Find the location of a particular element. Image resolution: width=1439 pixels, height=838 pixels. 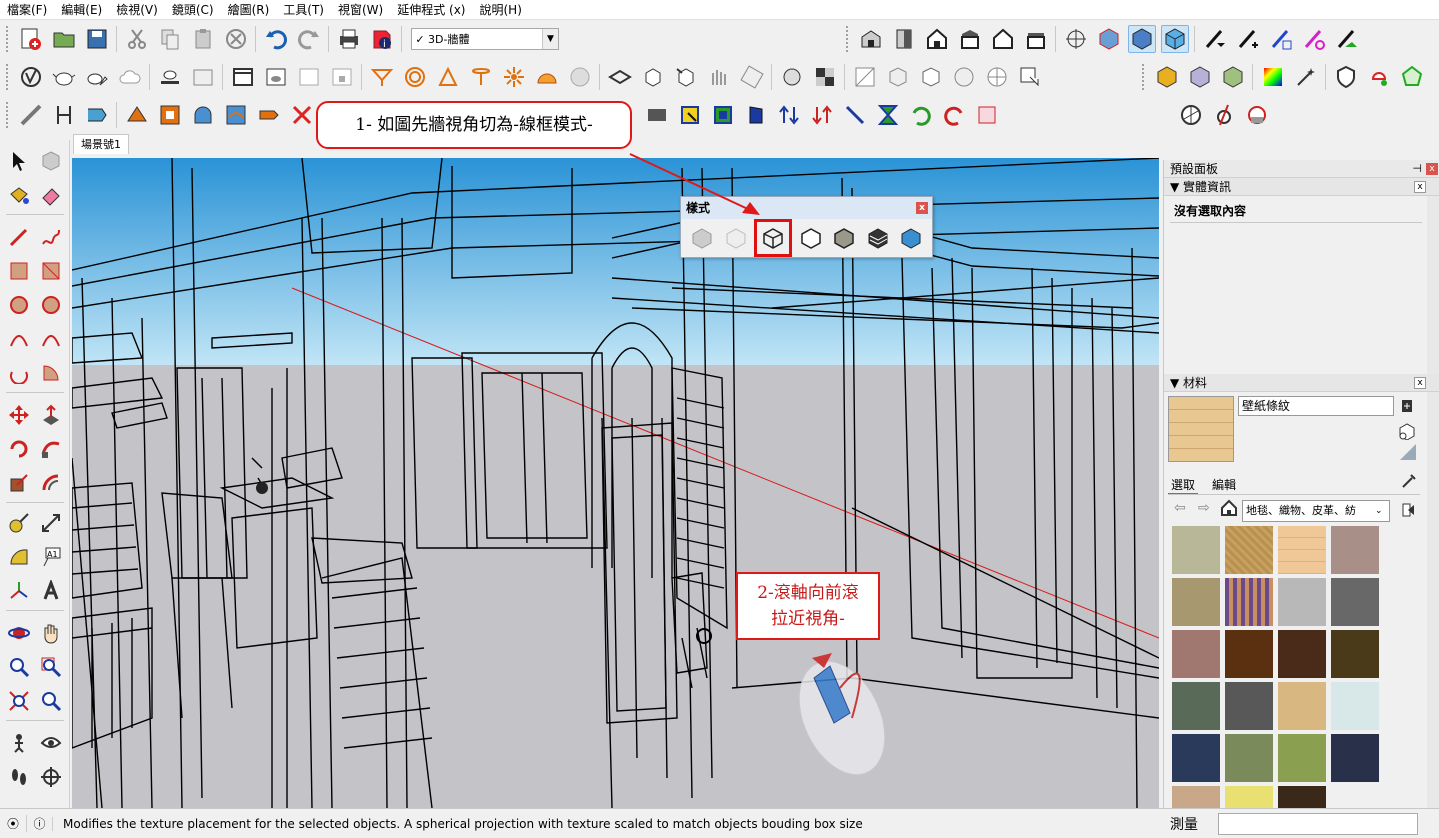

materials-header: ▼ 材料 x is located at coordinates (1301, 383).